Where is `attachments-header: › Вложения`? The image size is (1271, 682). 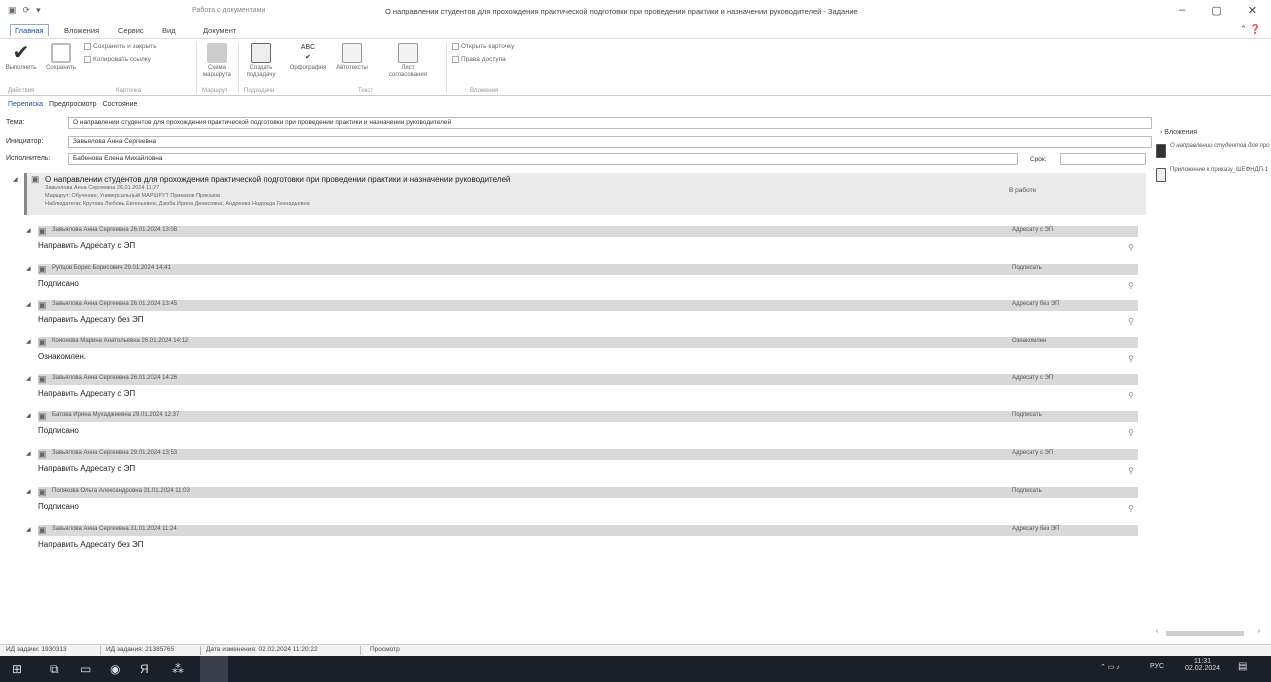 attachments-header: › Вложения is located at coordinates (1178, 132).